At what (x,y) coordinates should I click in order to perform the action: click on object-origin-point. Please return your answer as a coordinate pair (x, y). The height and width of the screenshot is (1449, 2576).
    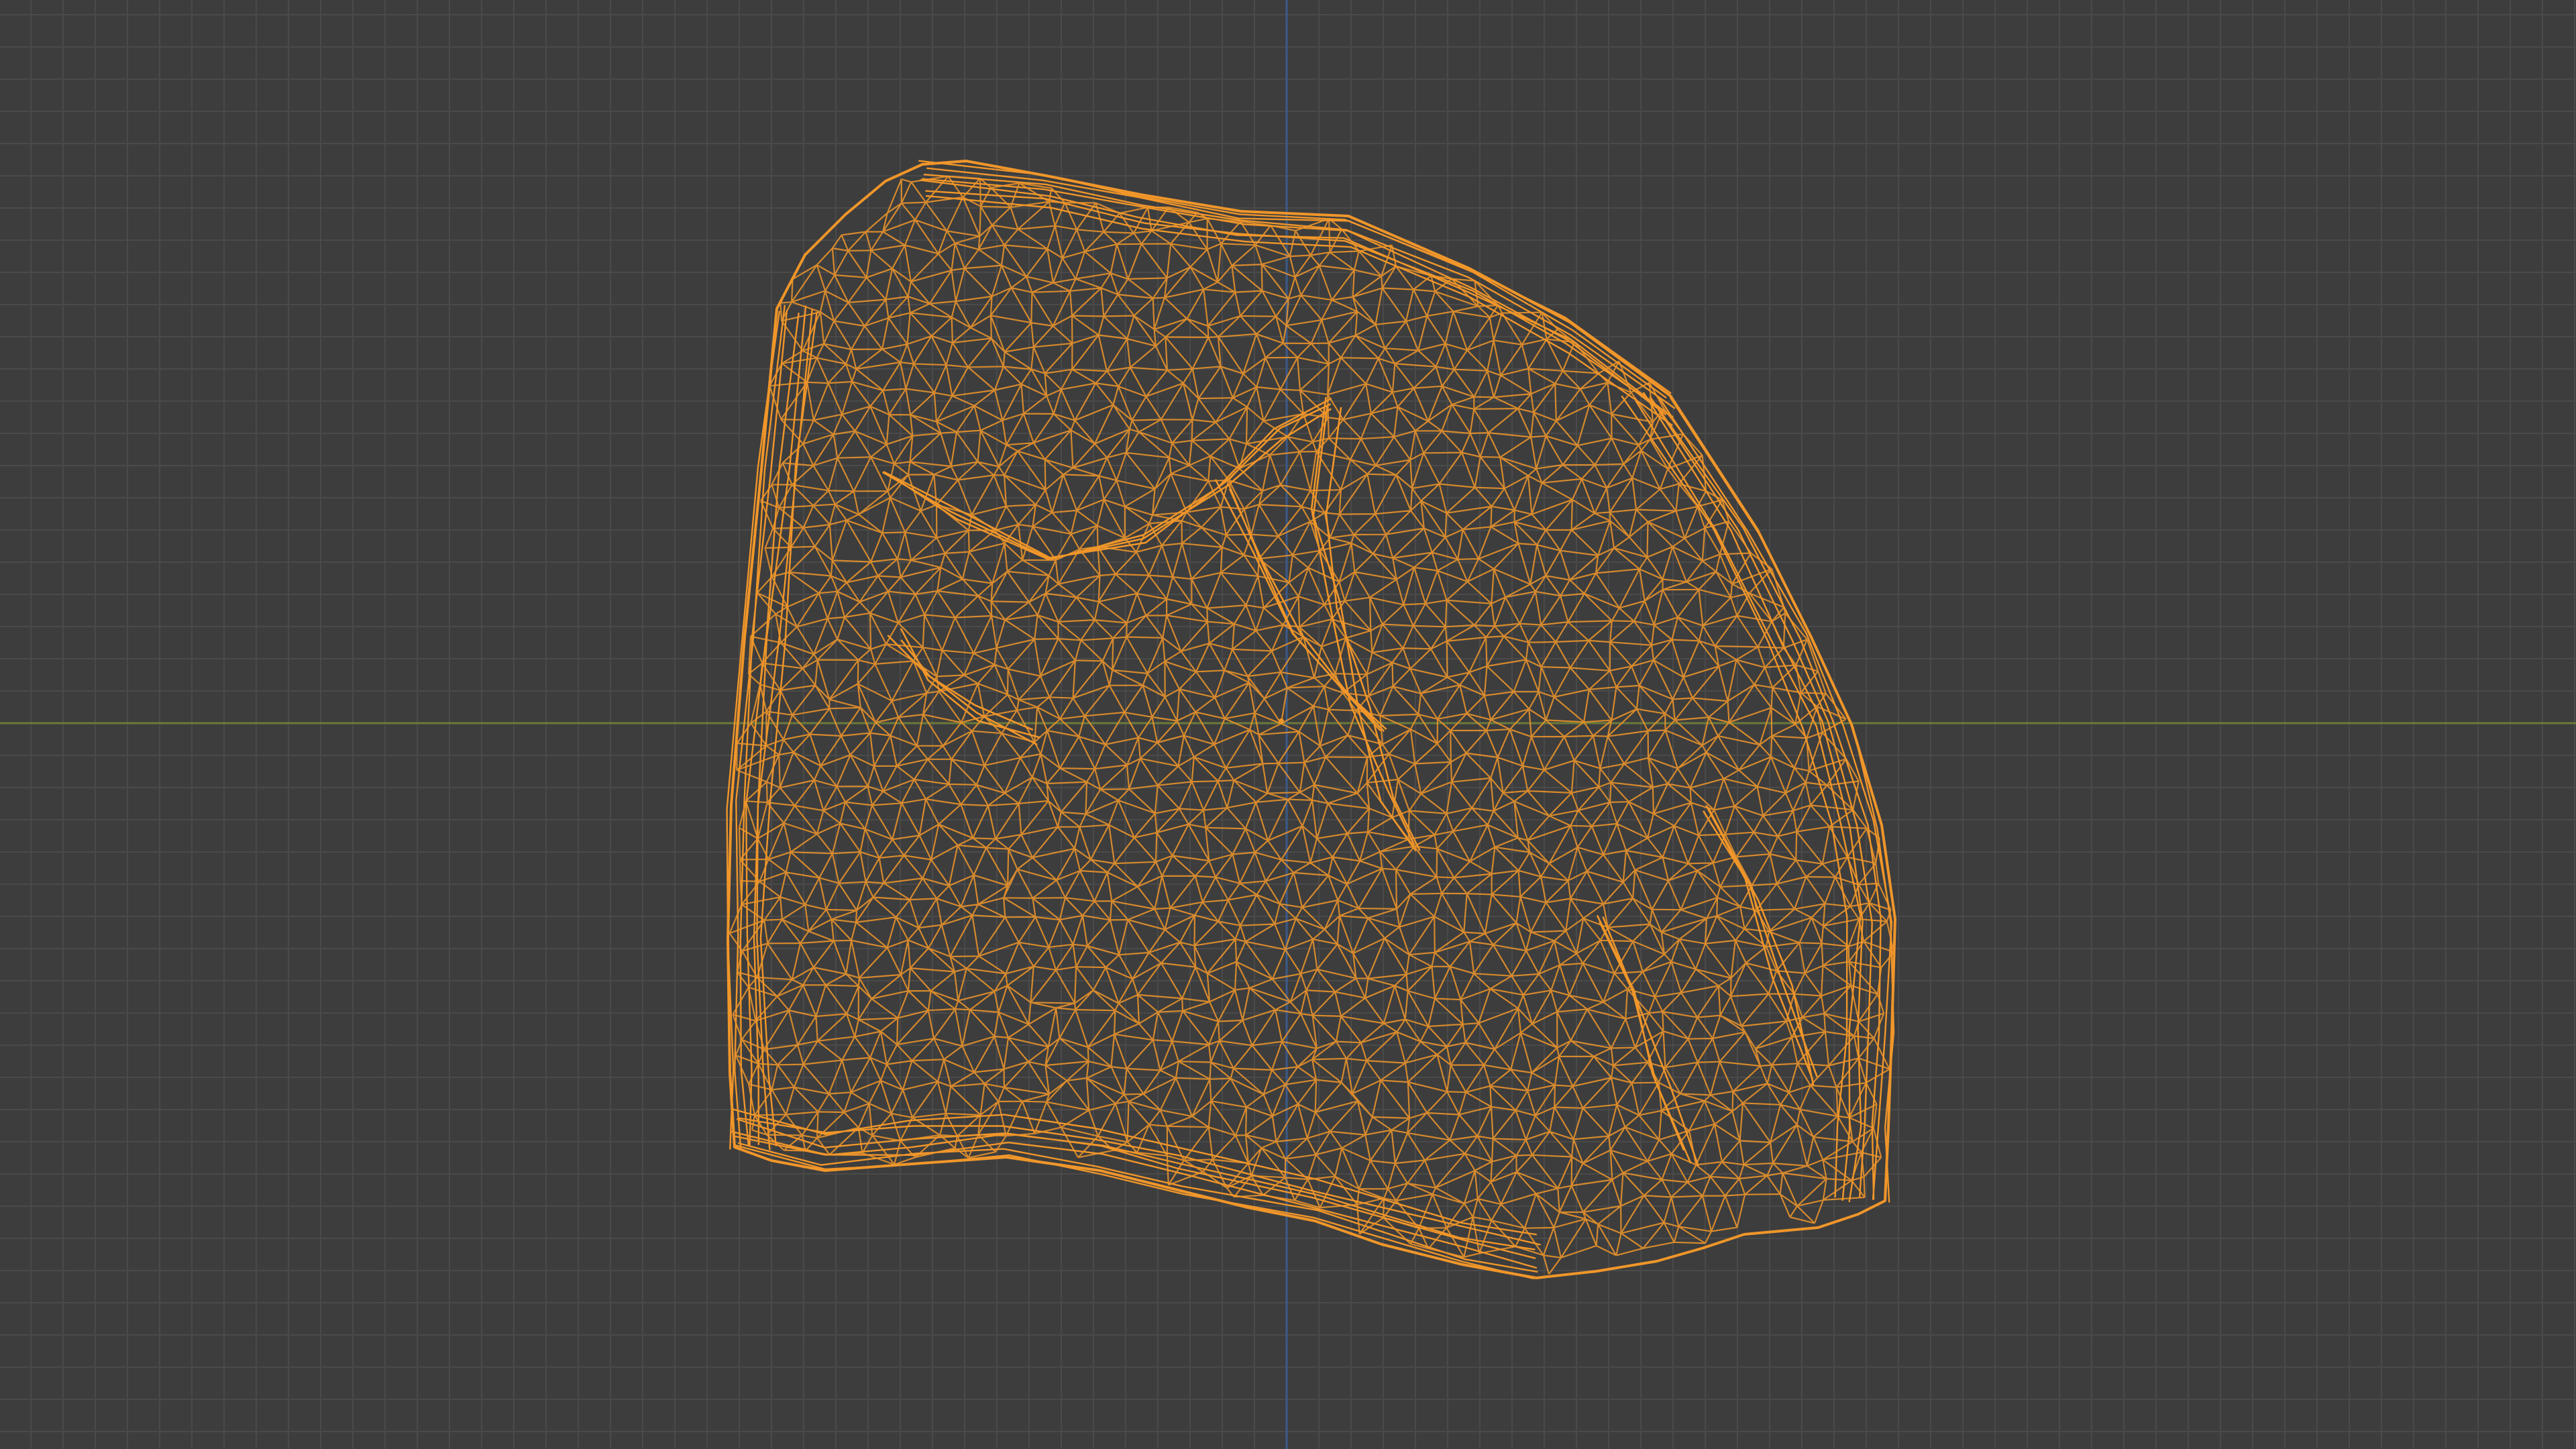
    Looking at the image, I should click on (1281, 721).